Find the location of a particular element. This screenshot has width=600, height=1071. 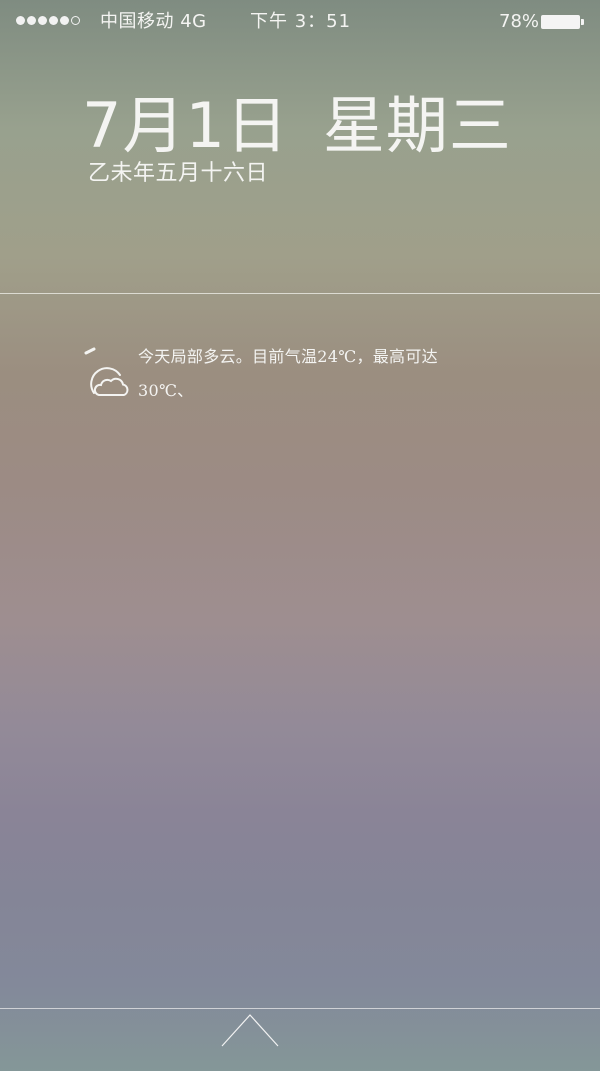

signal-strength-icon is located at coordinates (48, 20).